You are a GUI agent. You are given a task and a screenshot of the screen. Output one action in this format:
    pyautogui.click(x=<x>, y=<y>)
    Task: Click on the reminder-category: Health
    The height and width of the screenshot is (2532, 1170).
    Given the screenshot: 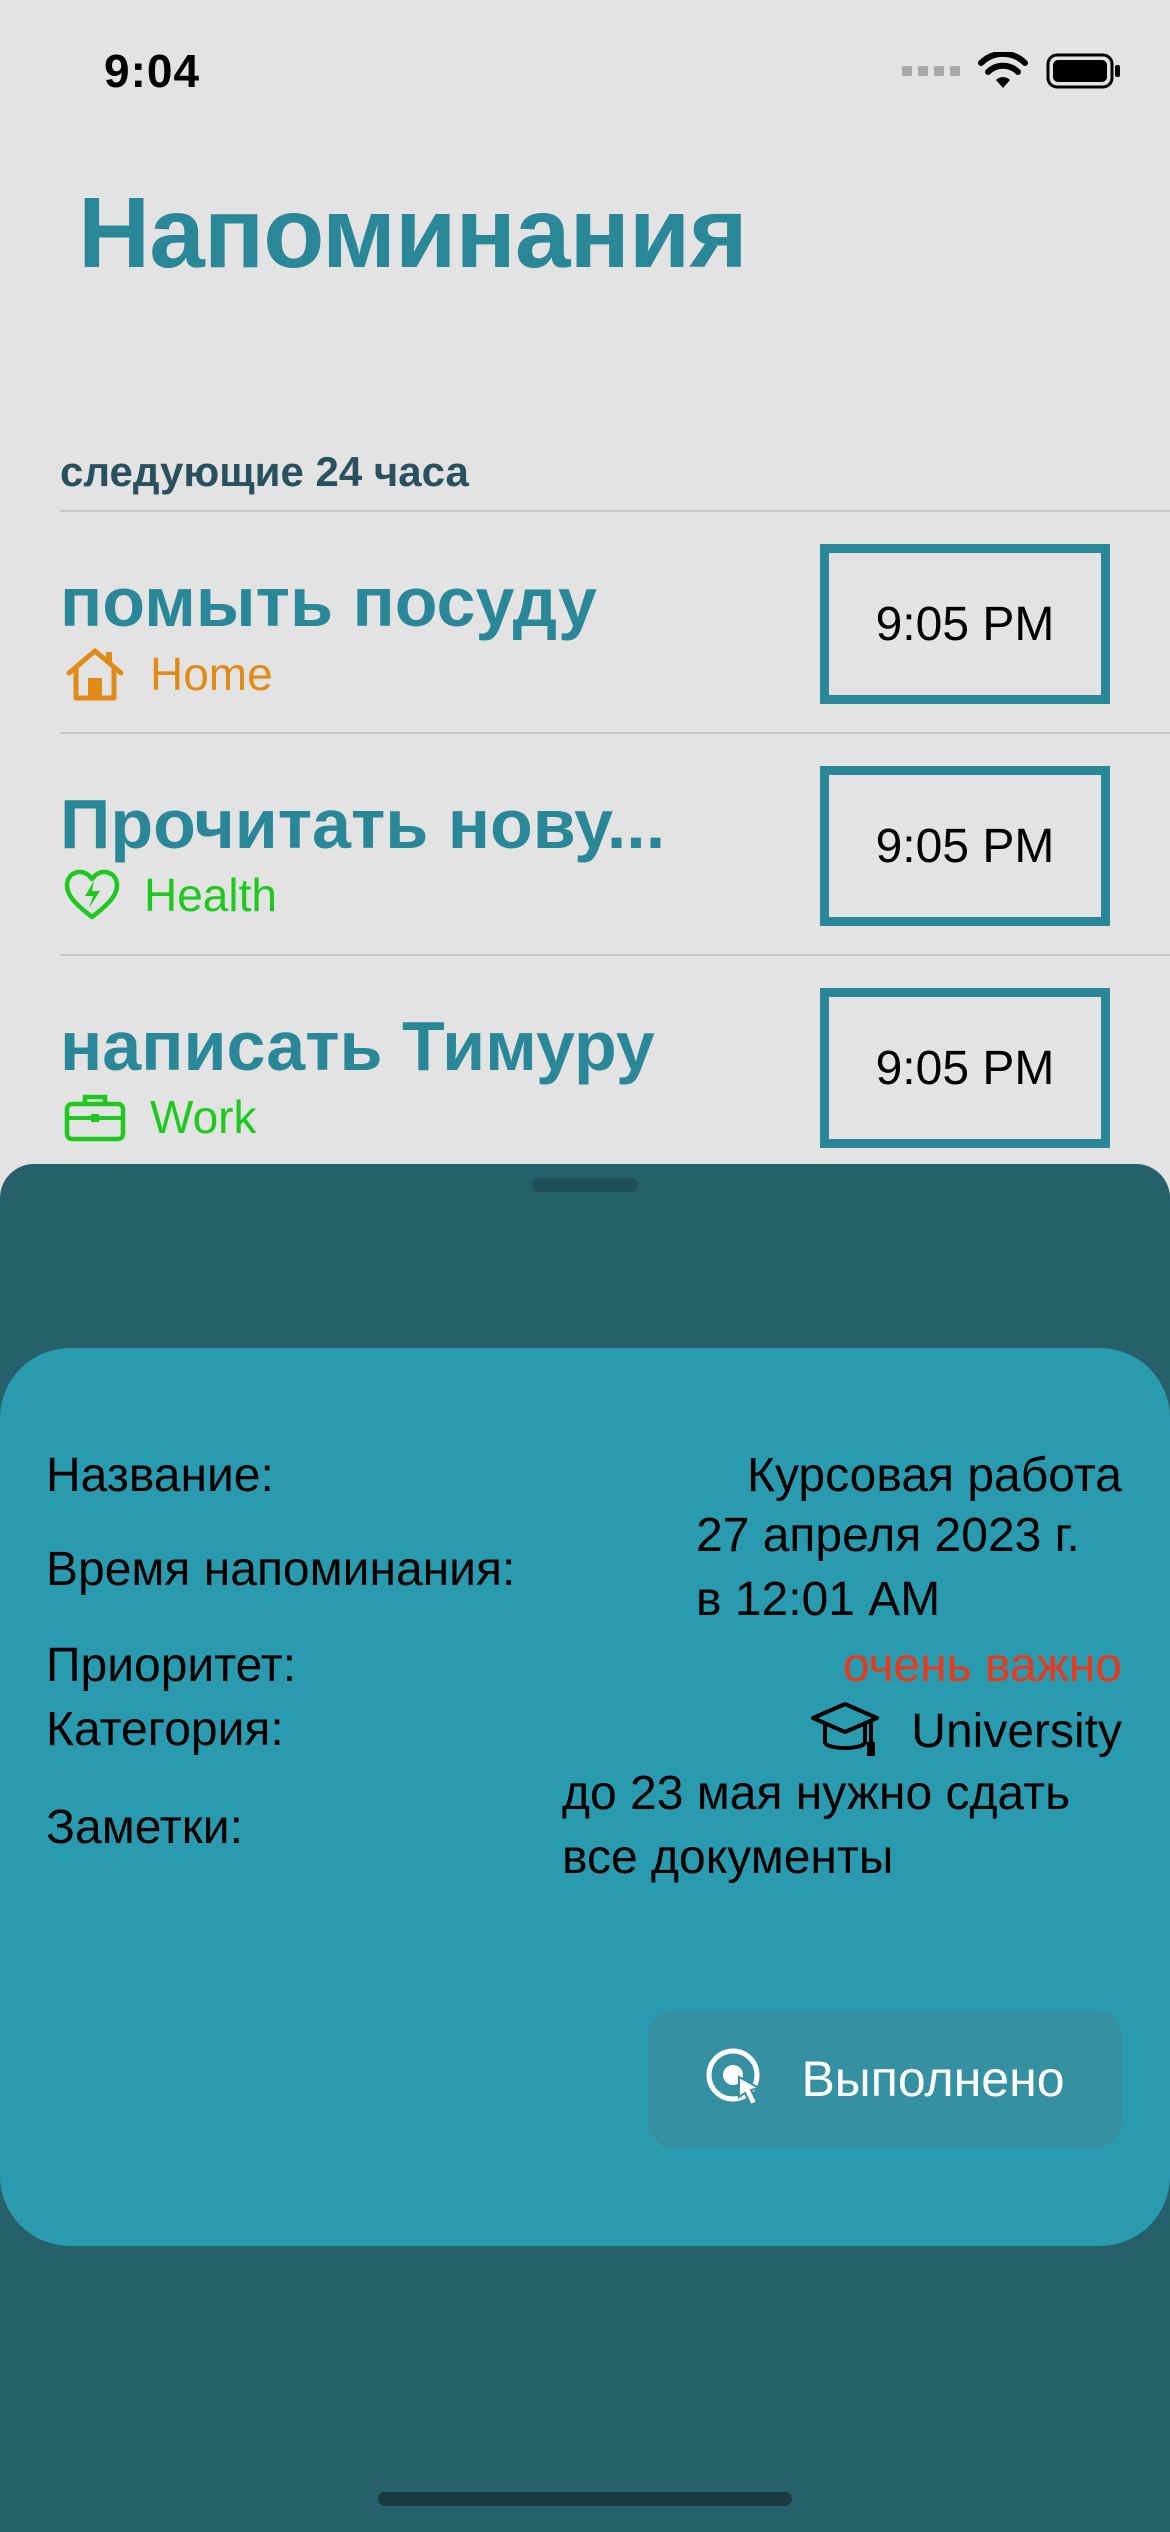 What is the action you would take?
    pyautogui.click(x=170, y=895)
    